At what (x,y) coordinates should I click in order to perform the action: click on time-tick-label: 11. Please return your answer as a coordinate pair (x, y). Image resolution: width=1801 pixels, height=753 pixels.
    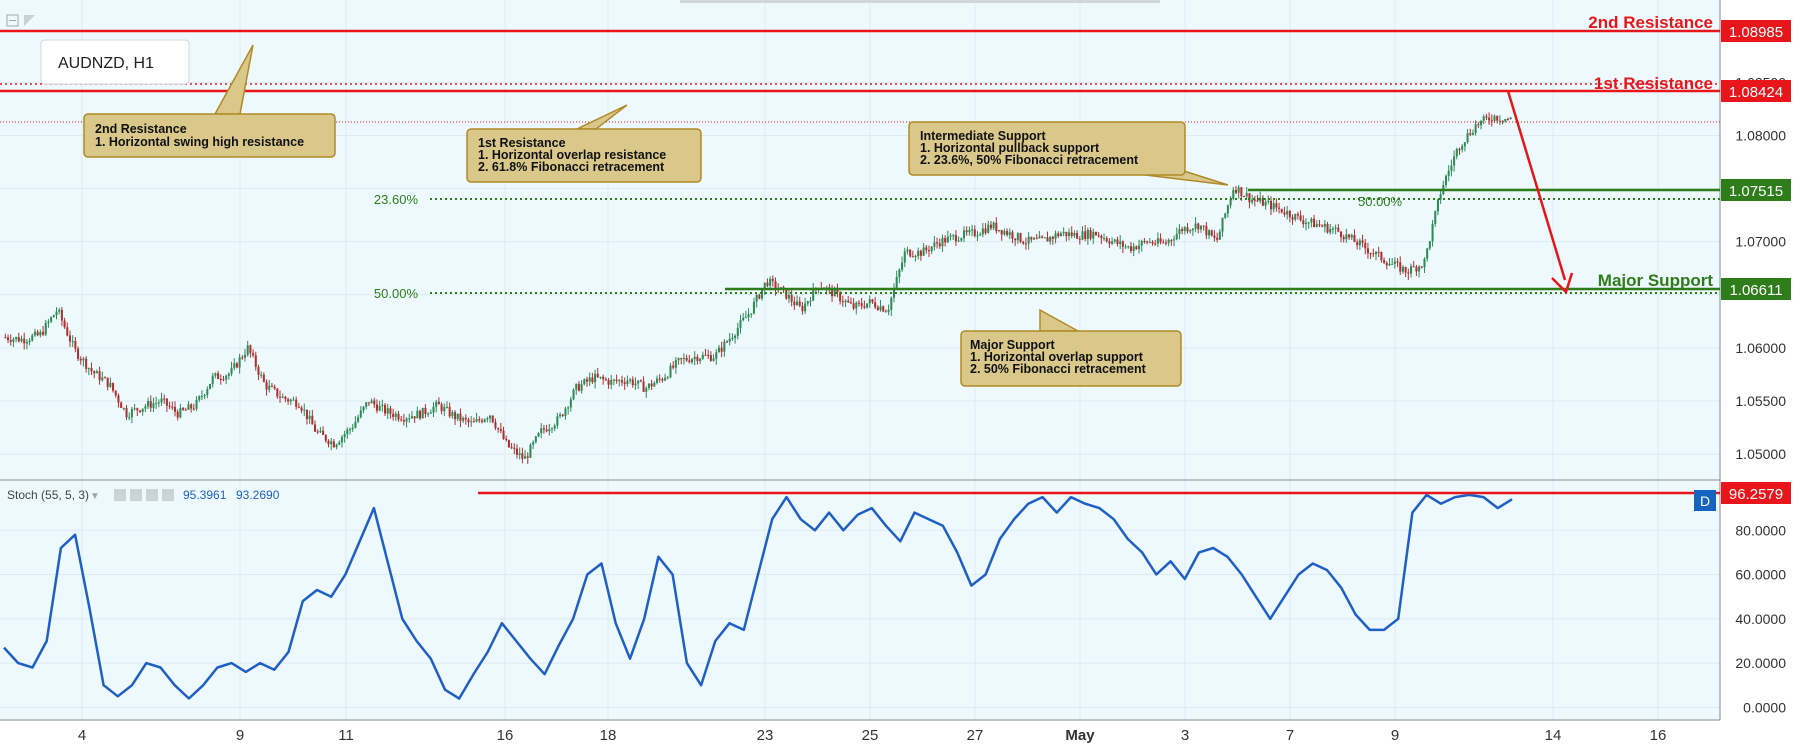
    Looking at the image, I should click on (346, 735).